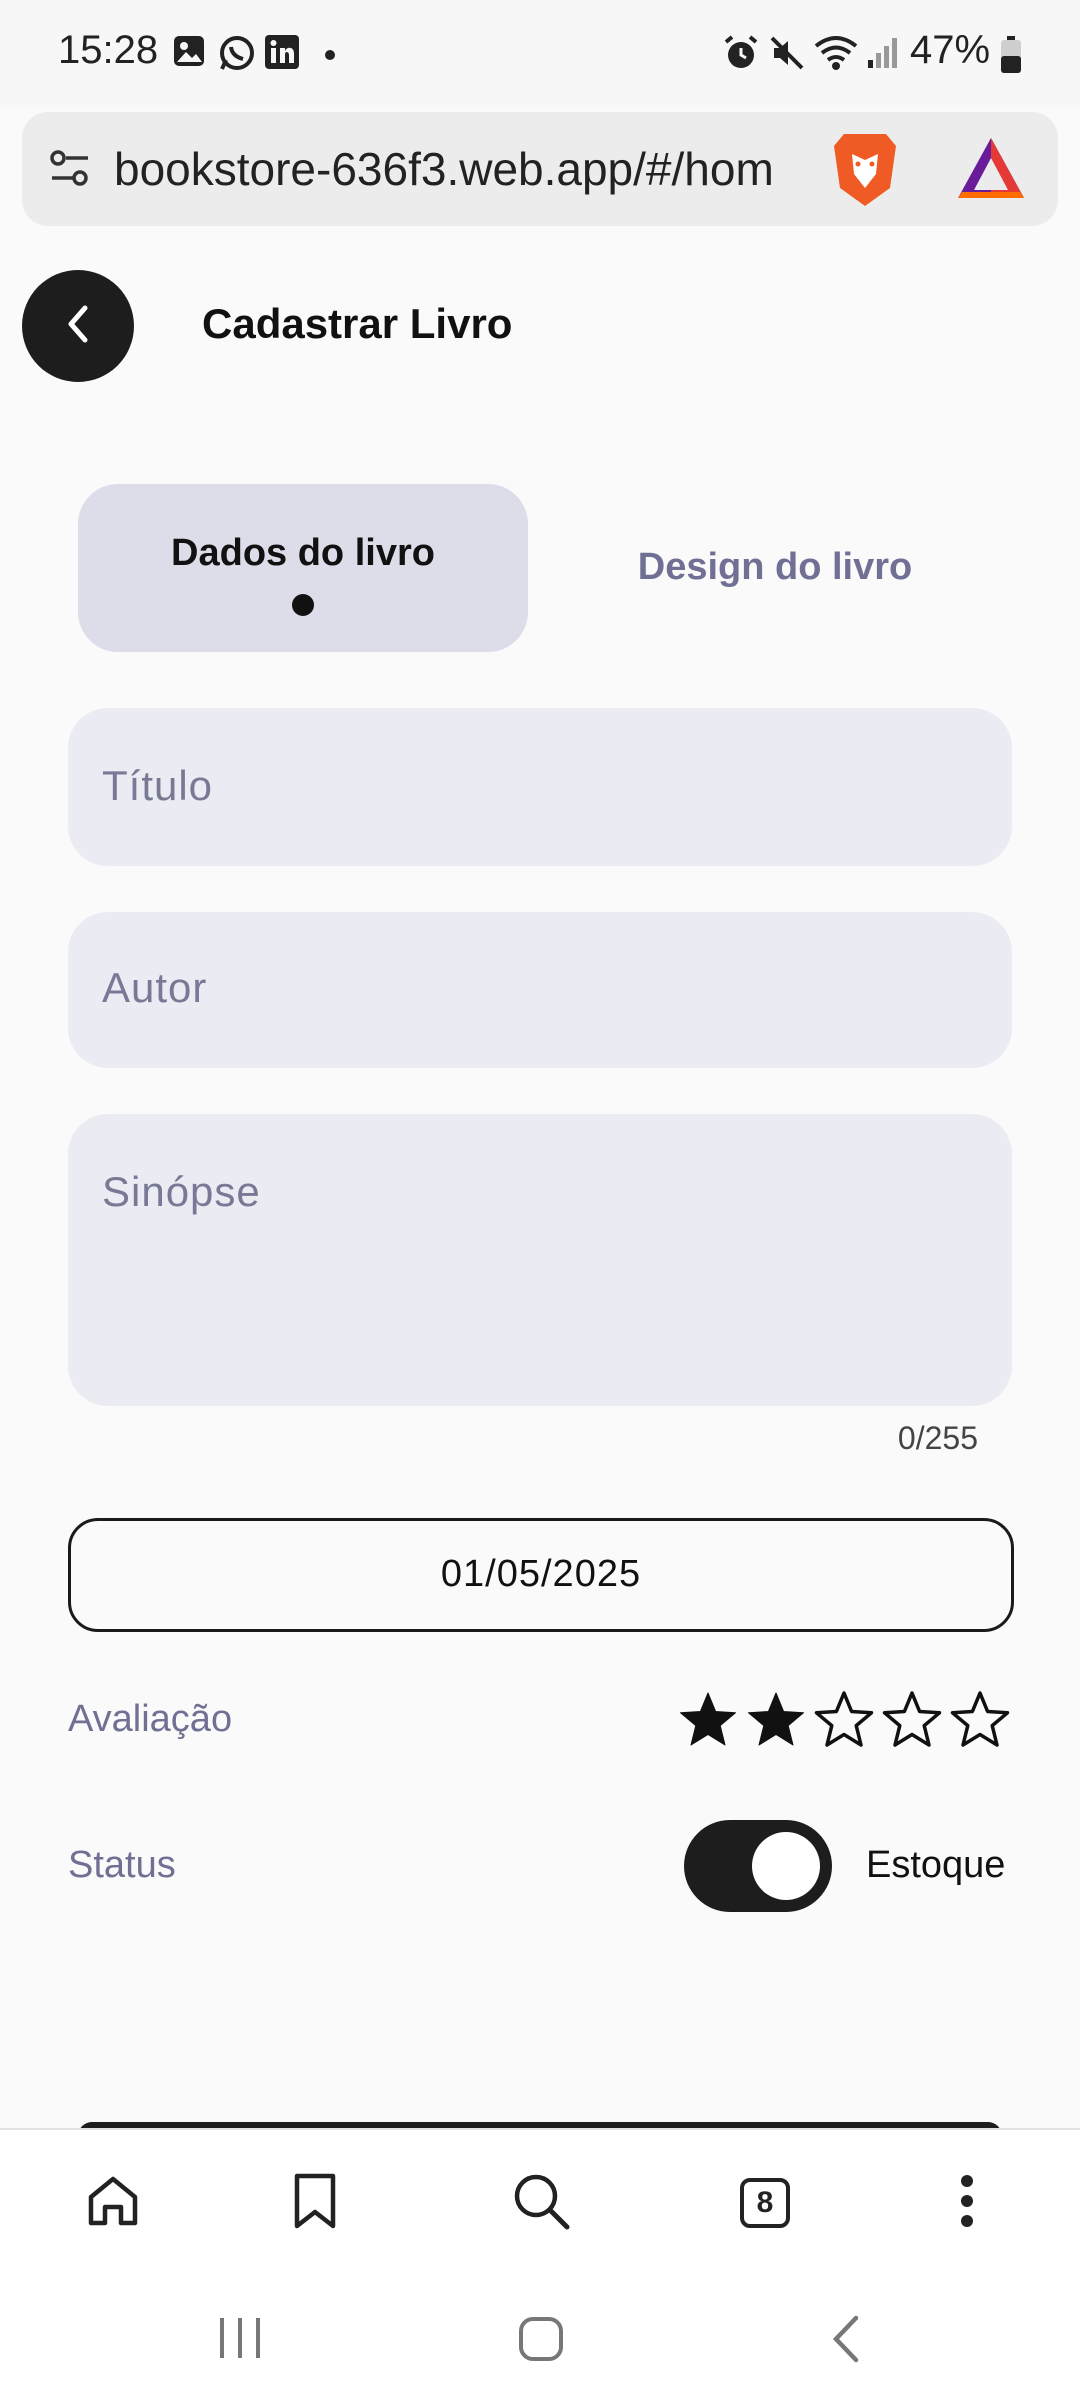  I want to click on date-value: 01/05/2025, so click(541, 1574).